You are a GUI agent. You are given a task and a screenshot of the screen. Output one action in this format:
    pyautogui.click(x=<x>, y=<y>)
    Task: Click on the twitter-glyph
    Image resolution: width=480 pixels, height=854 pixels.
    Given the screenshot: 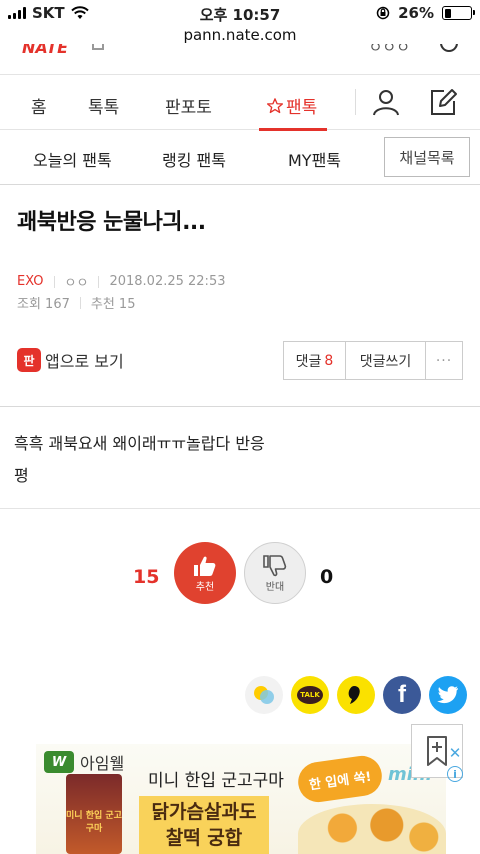 What is the action you would take?
    pyautogui.click(x=447, y=695)
    